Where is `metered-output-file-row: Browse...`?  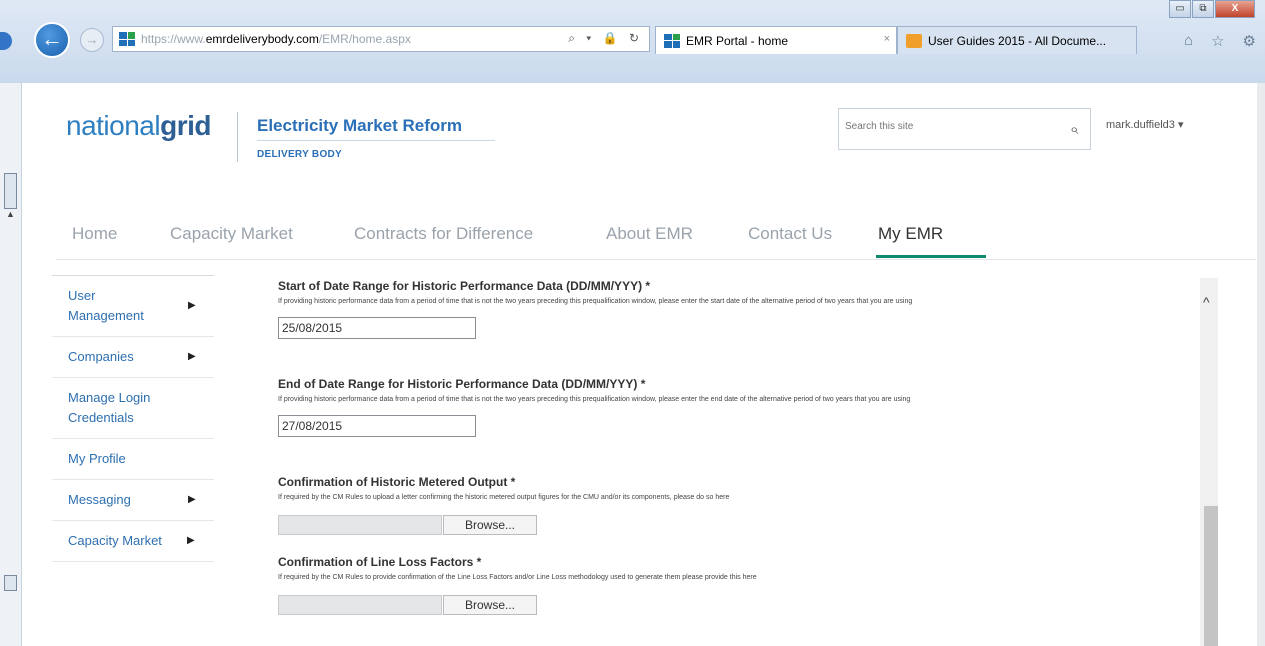
metered-output-file-row: Browse... is located at coordinates (718, 525).